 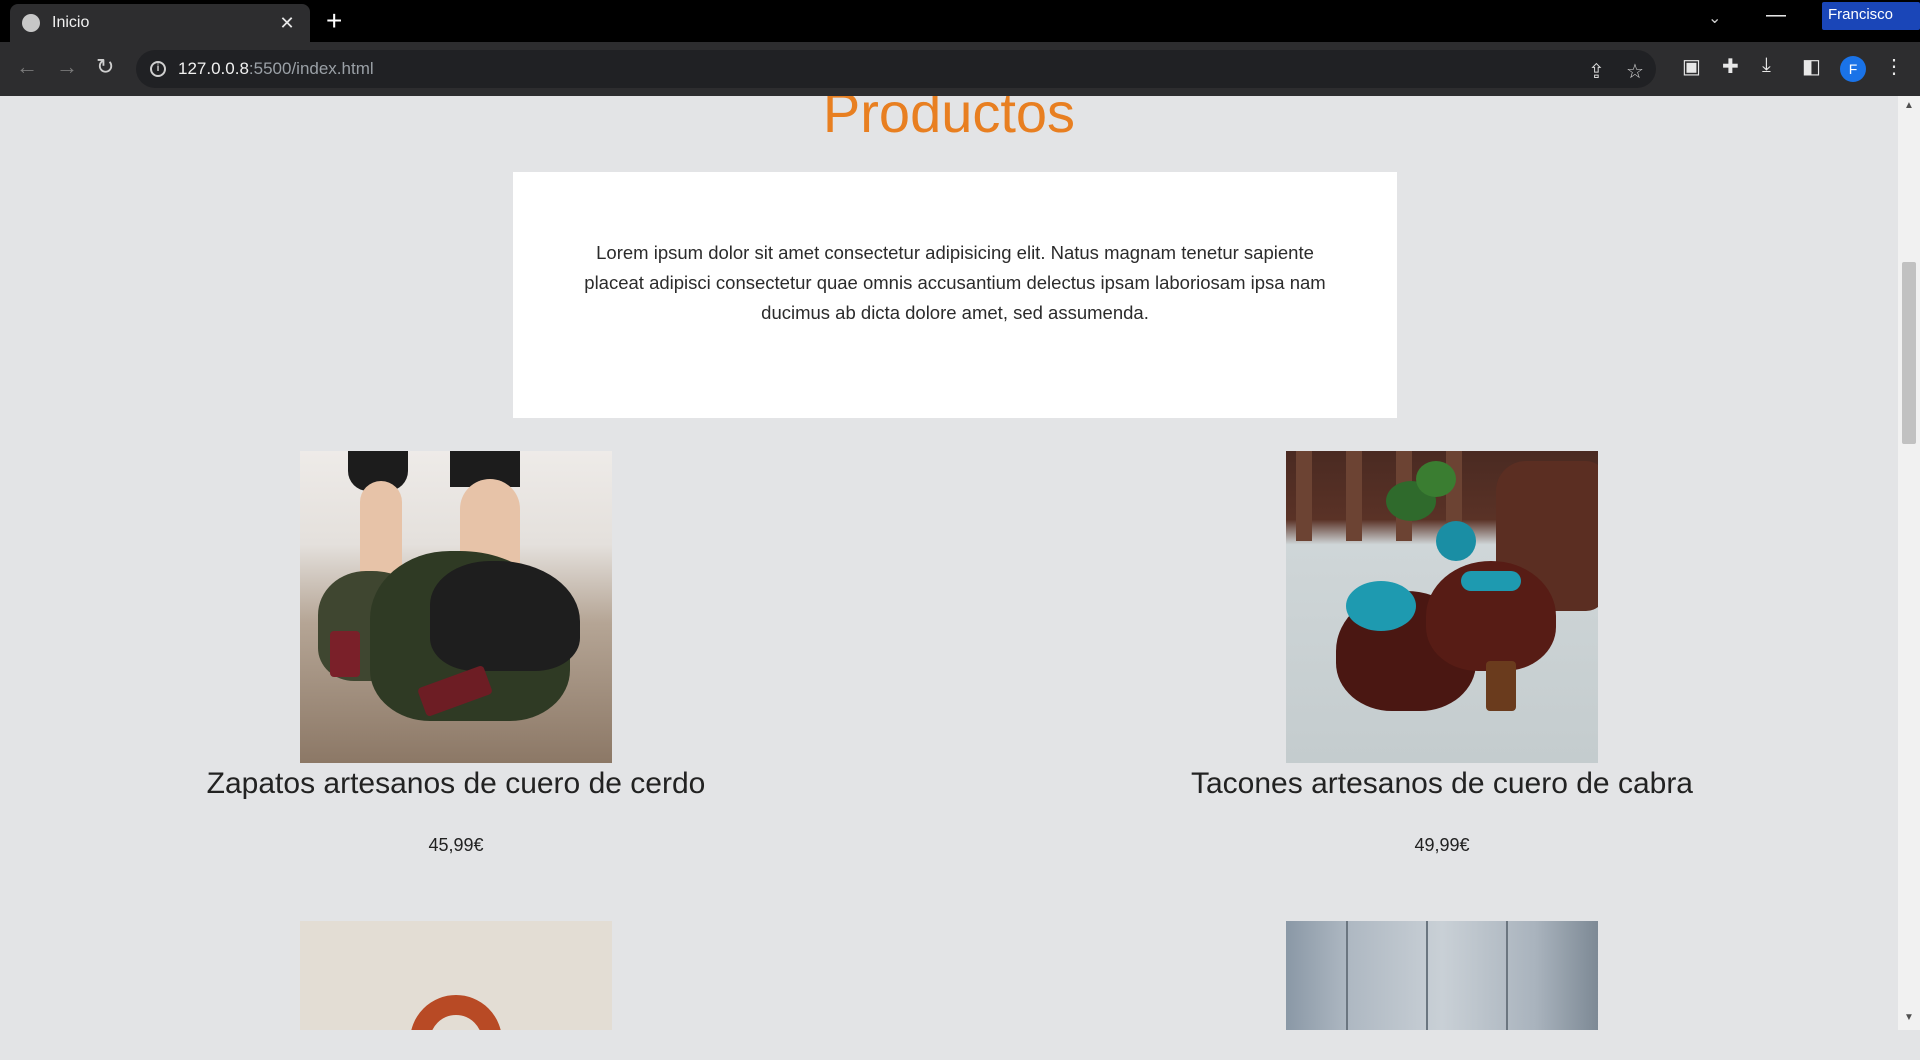 I want to click on product-price: 49,99€, so click(x=1442, y=845).